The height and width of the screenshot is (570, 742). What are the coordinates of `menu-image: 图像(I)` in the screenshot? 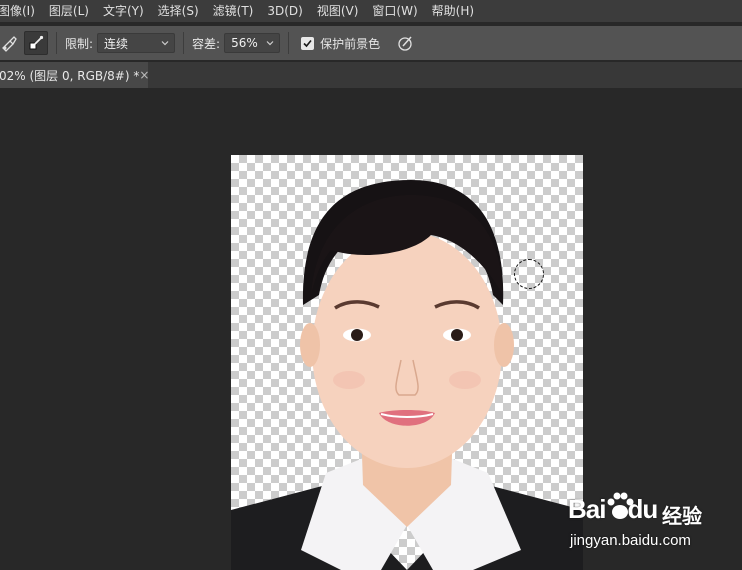 It's located at (21, 11).